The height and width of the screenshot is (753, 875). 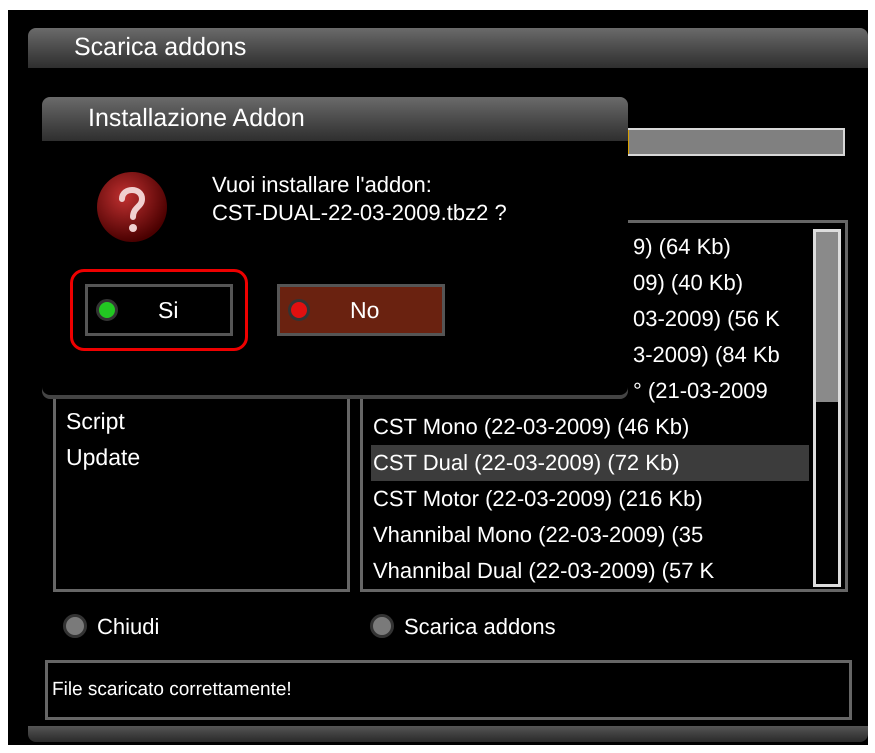 I want to click on scrollbar, so click(x=827, y=408).